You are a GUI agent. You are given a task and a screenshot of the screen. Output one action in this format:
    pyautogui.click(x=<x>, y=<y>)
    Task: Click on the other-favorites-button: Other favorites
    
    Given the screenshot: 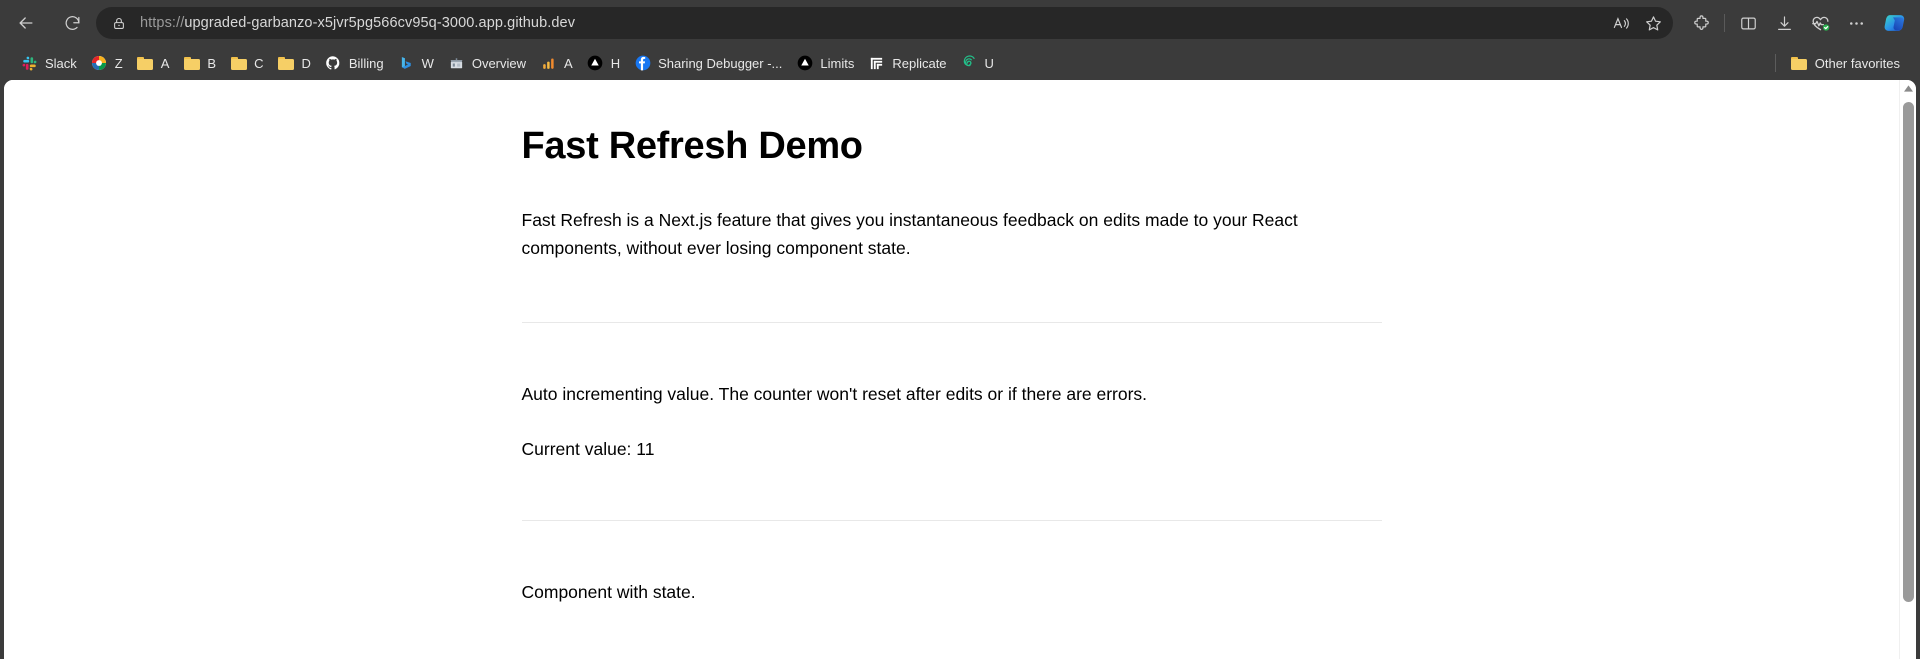 What is the action you would take?
    pyautogui.click(x=1848, y=63)
    